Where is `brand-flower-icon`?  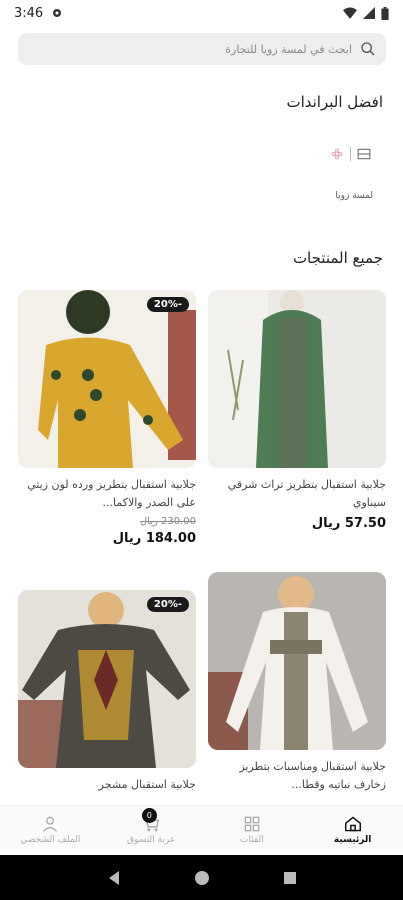
brand-flower-icon is located at coordinates (337, 154).